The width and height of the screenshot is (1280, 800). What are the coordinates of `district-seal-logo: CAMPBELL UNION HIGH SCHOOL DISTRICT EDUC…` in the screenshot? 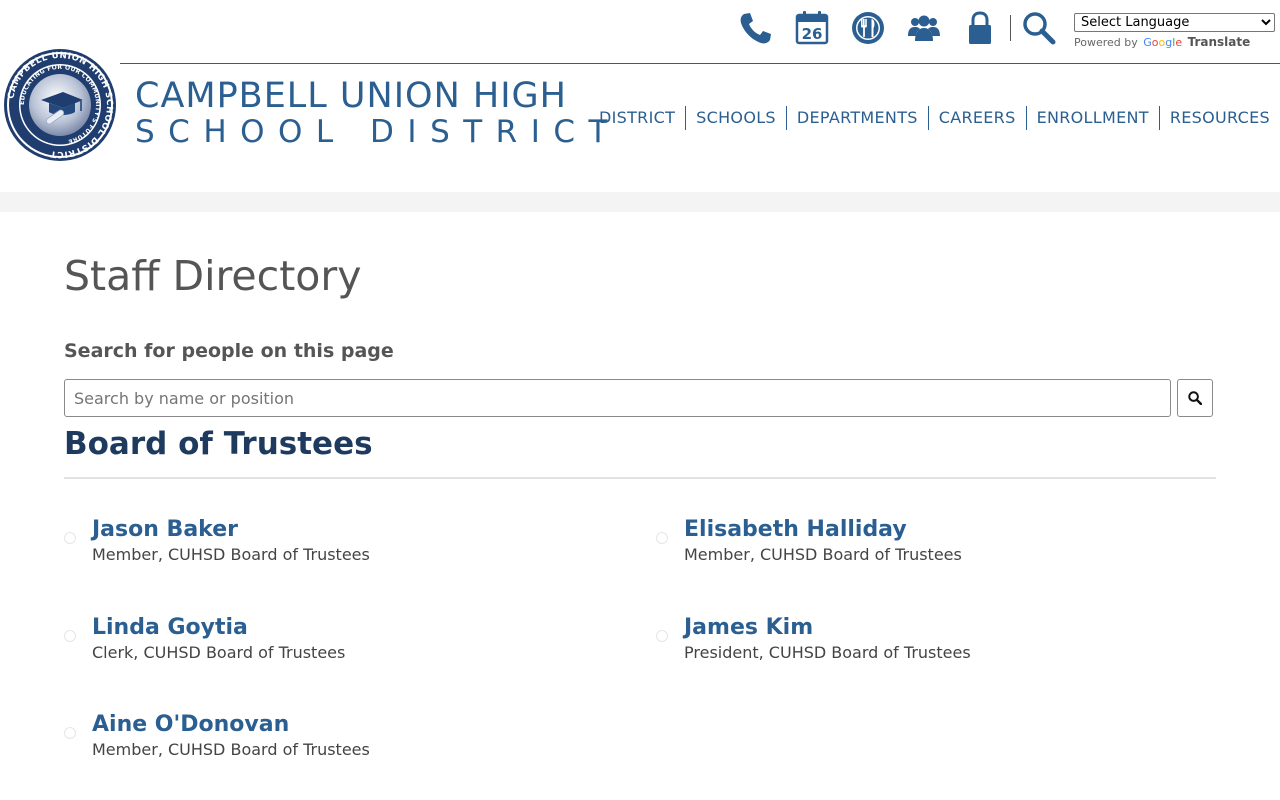 It's located at (60, 105).